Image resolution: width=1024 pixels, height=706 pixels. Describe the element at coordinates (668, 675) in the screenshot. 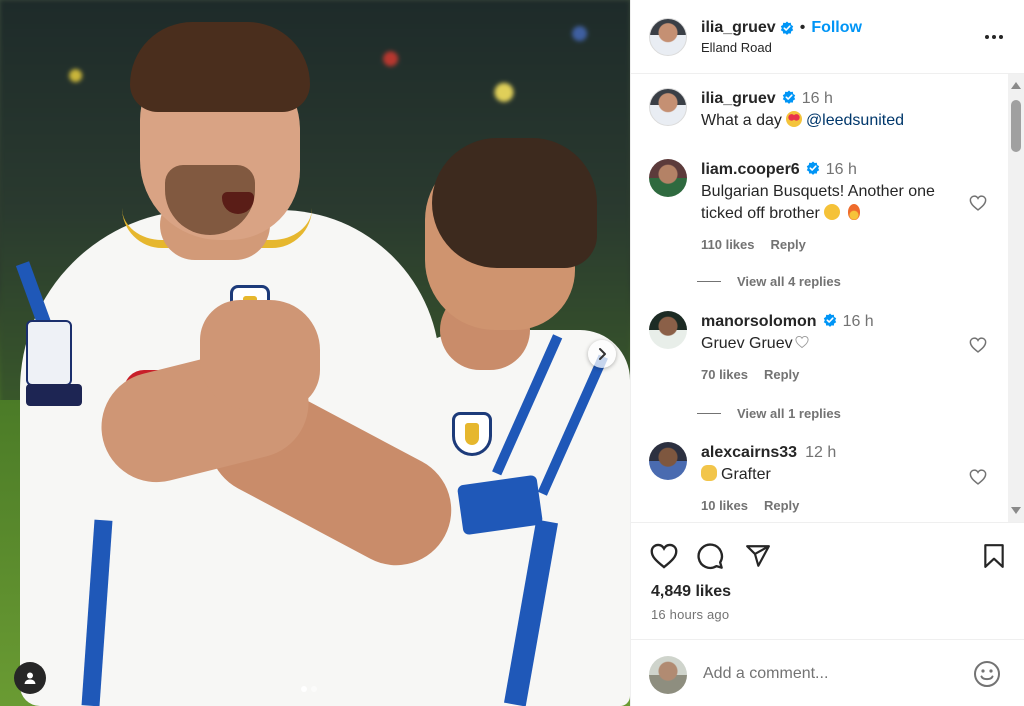

I see `current-user-avatar` at that location.